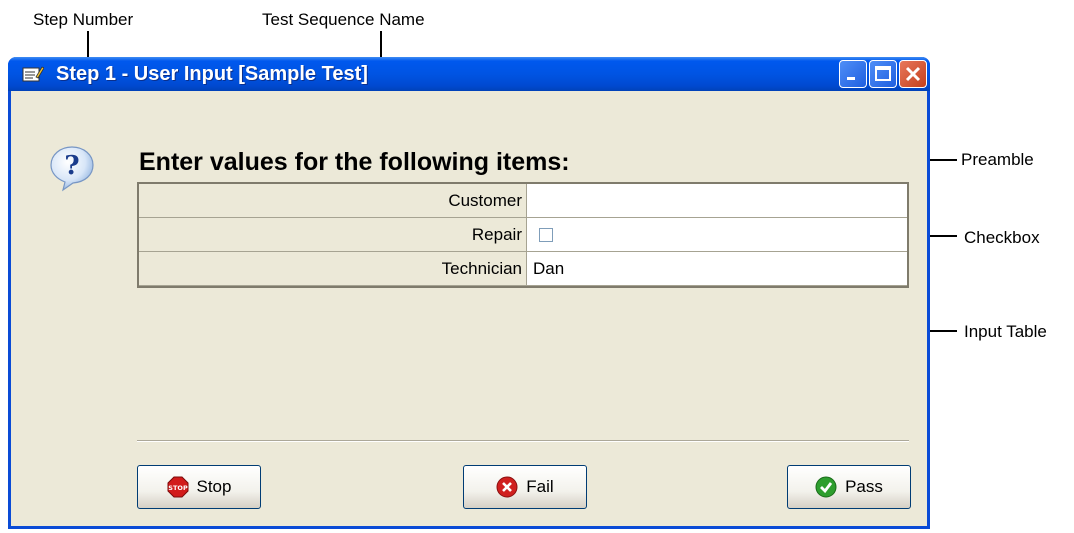 The height and width of the screenshot is (533, 1074). What do you see at coordinates (546, 235) in the screenshot?
I see `repair-checkbox` at bounding box center [546, 235].